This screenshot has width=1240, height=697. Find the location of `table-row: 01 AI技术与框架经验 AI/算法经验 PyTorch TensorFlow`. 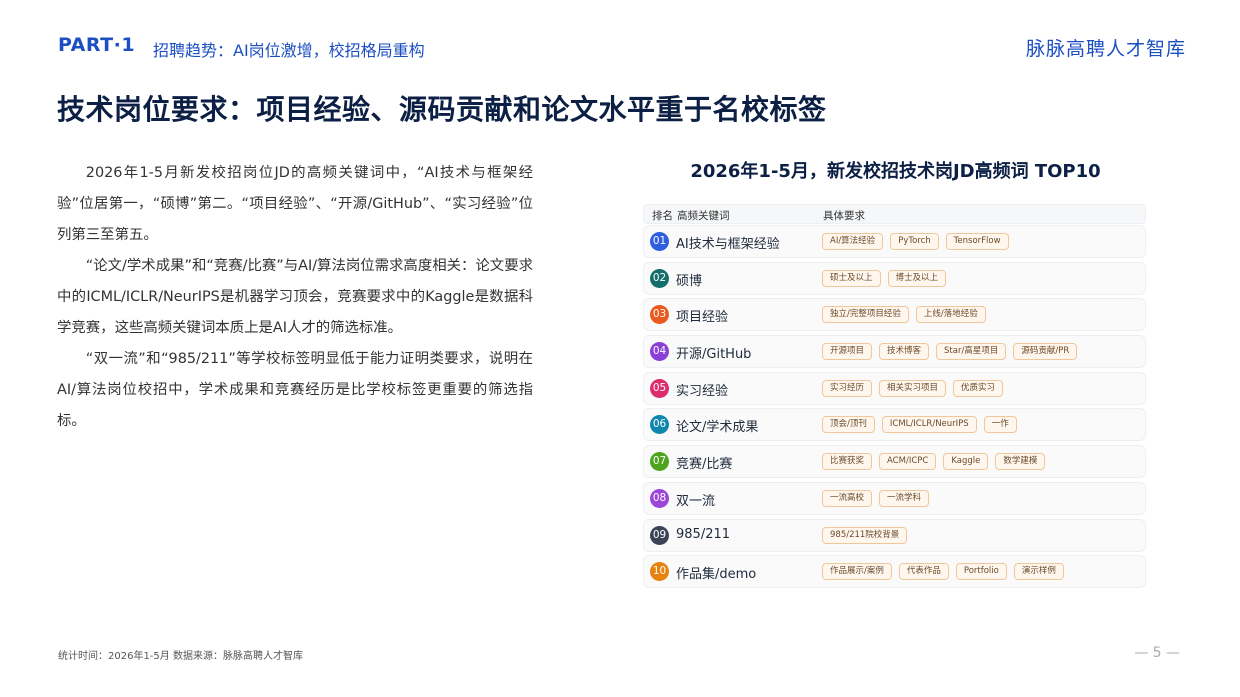

table-row: 01 AI技术与框架经验 AI/算法经验 PyTorch TensorFlow is located at coordinates (894, 241).